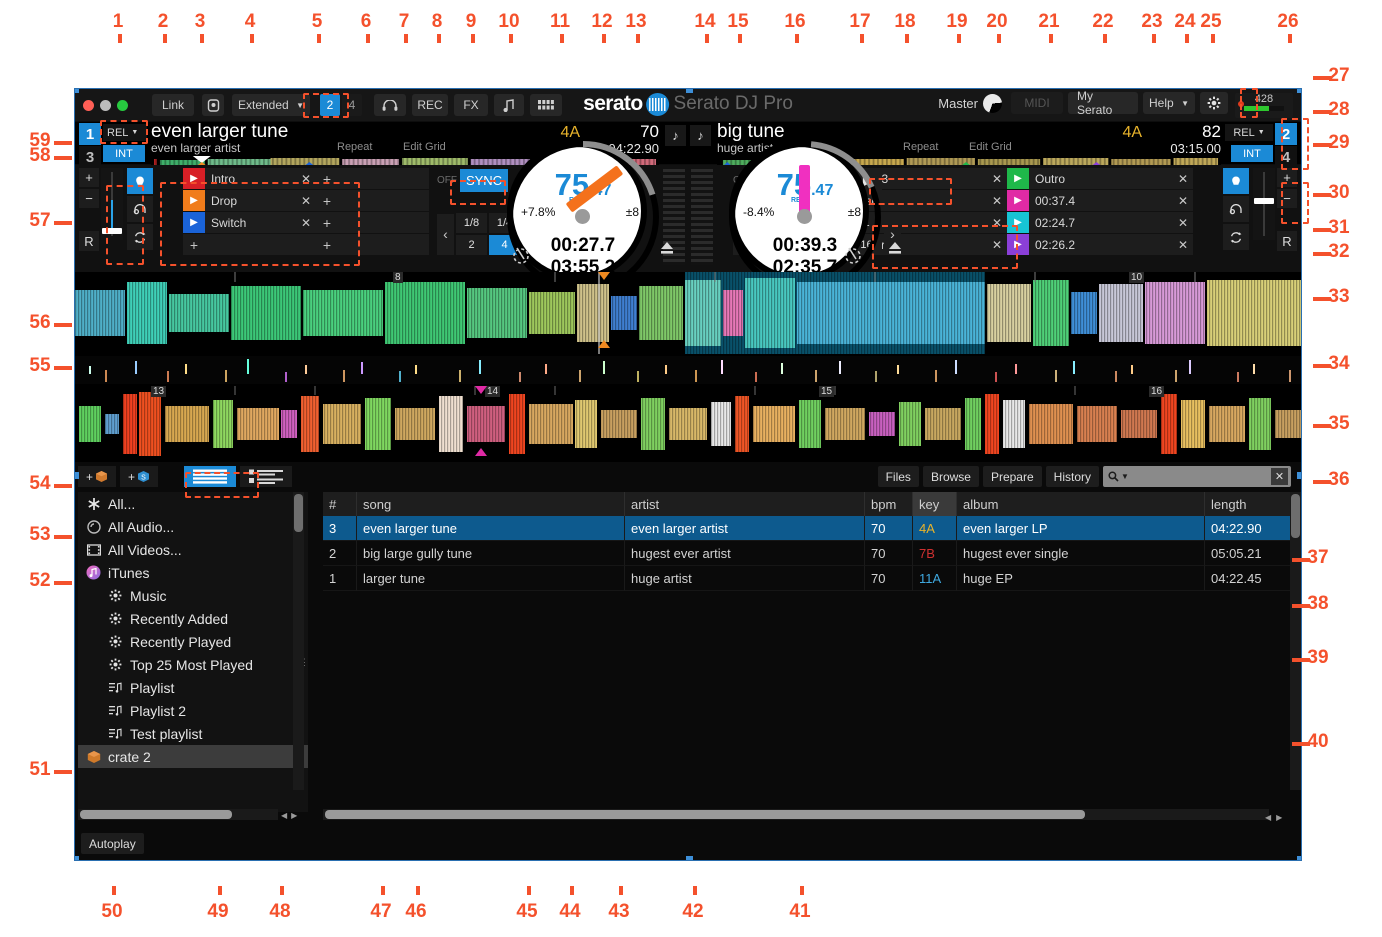 This screenshot has width=1382, height=937. Describe the element at coordinates (992, 103) in the screenshot. I see `master-gain-knob` at that location.